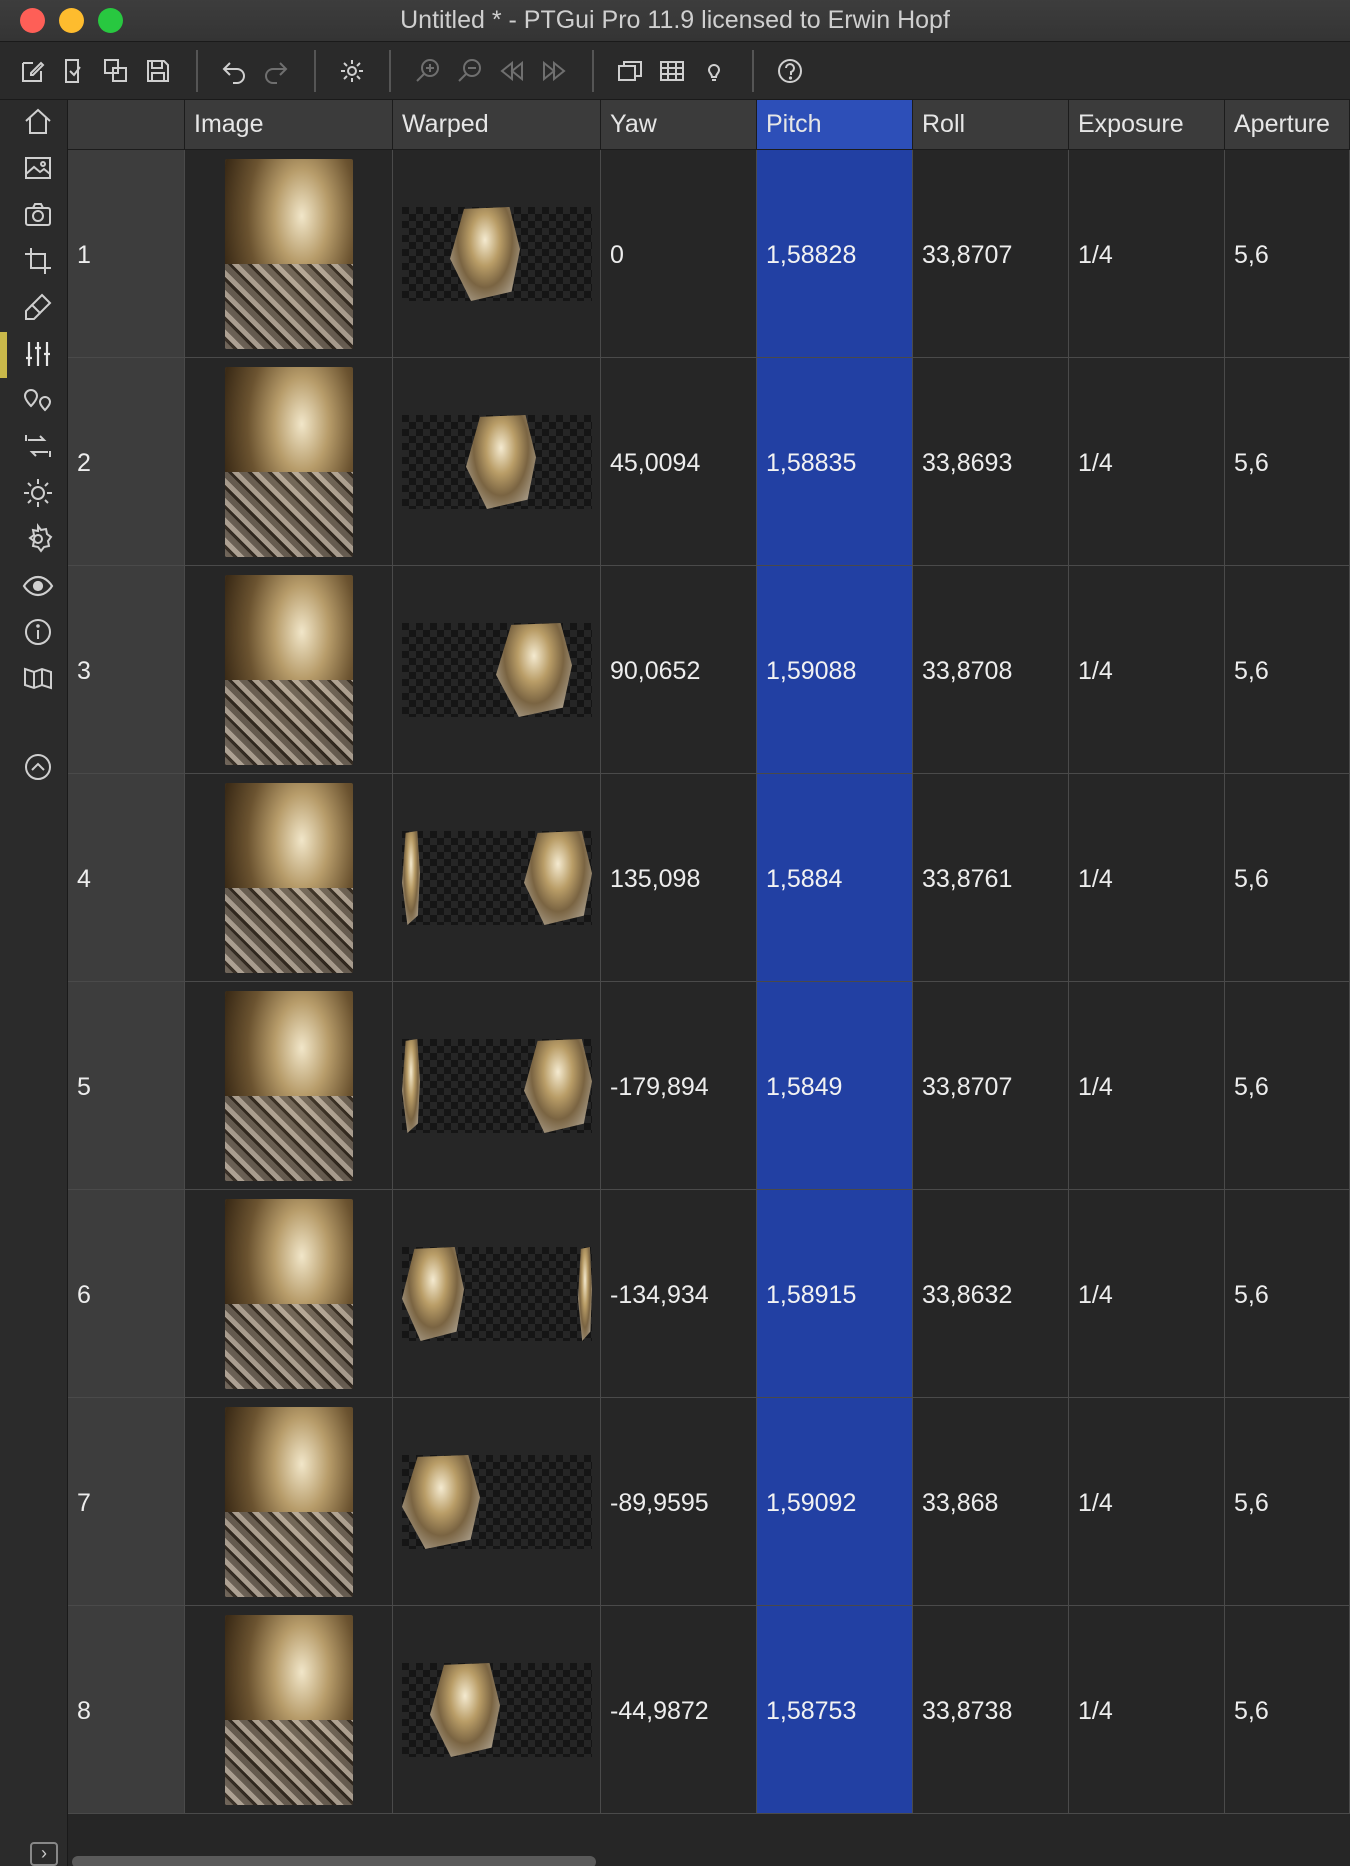  Describe the element at coordinates (790, 71) in the screenshot. I see `help-icon` at that location.